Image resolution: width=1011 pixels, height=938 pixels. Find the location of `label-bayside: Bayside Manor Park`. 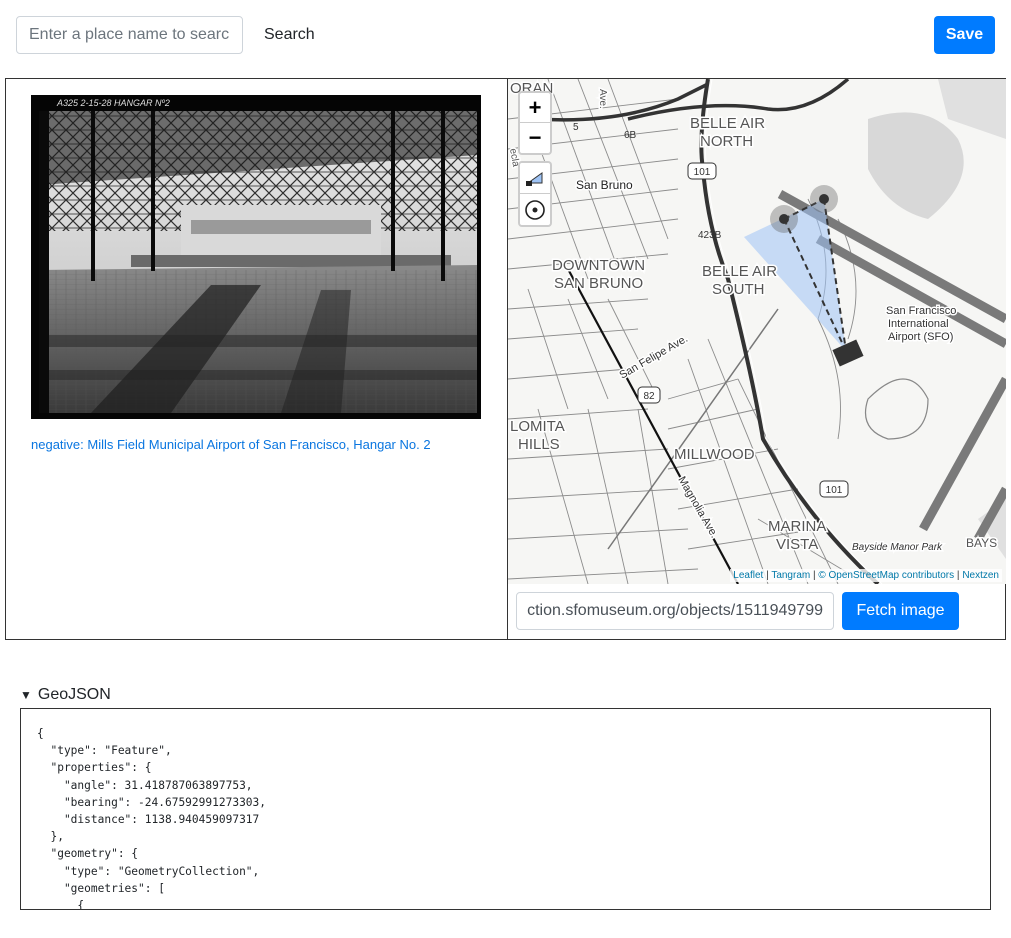

label-bayside: Bayside Manor Park is located at coordinates (897, 547).